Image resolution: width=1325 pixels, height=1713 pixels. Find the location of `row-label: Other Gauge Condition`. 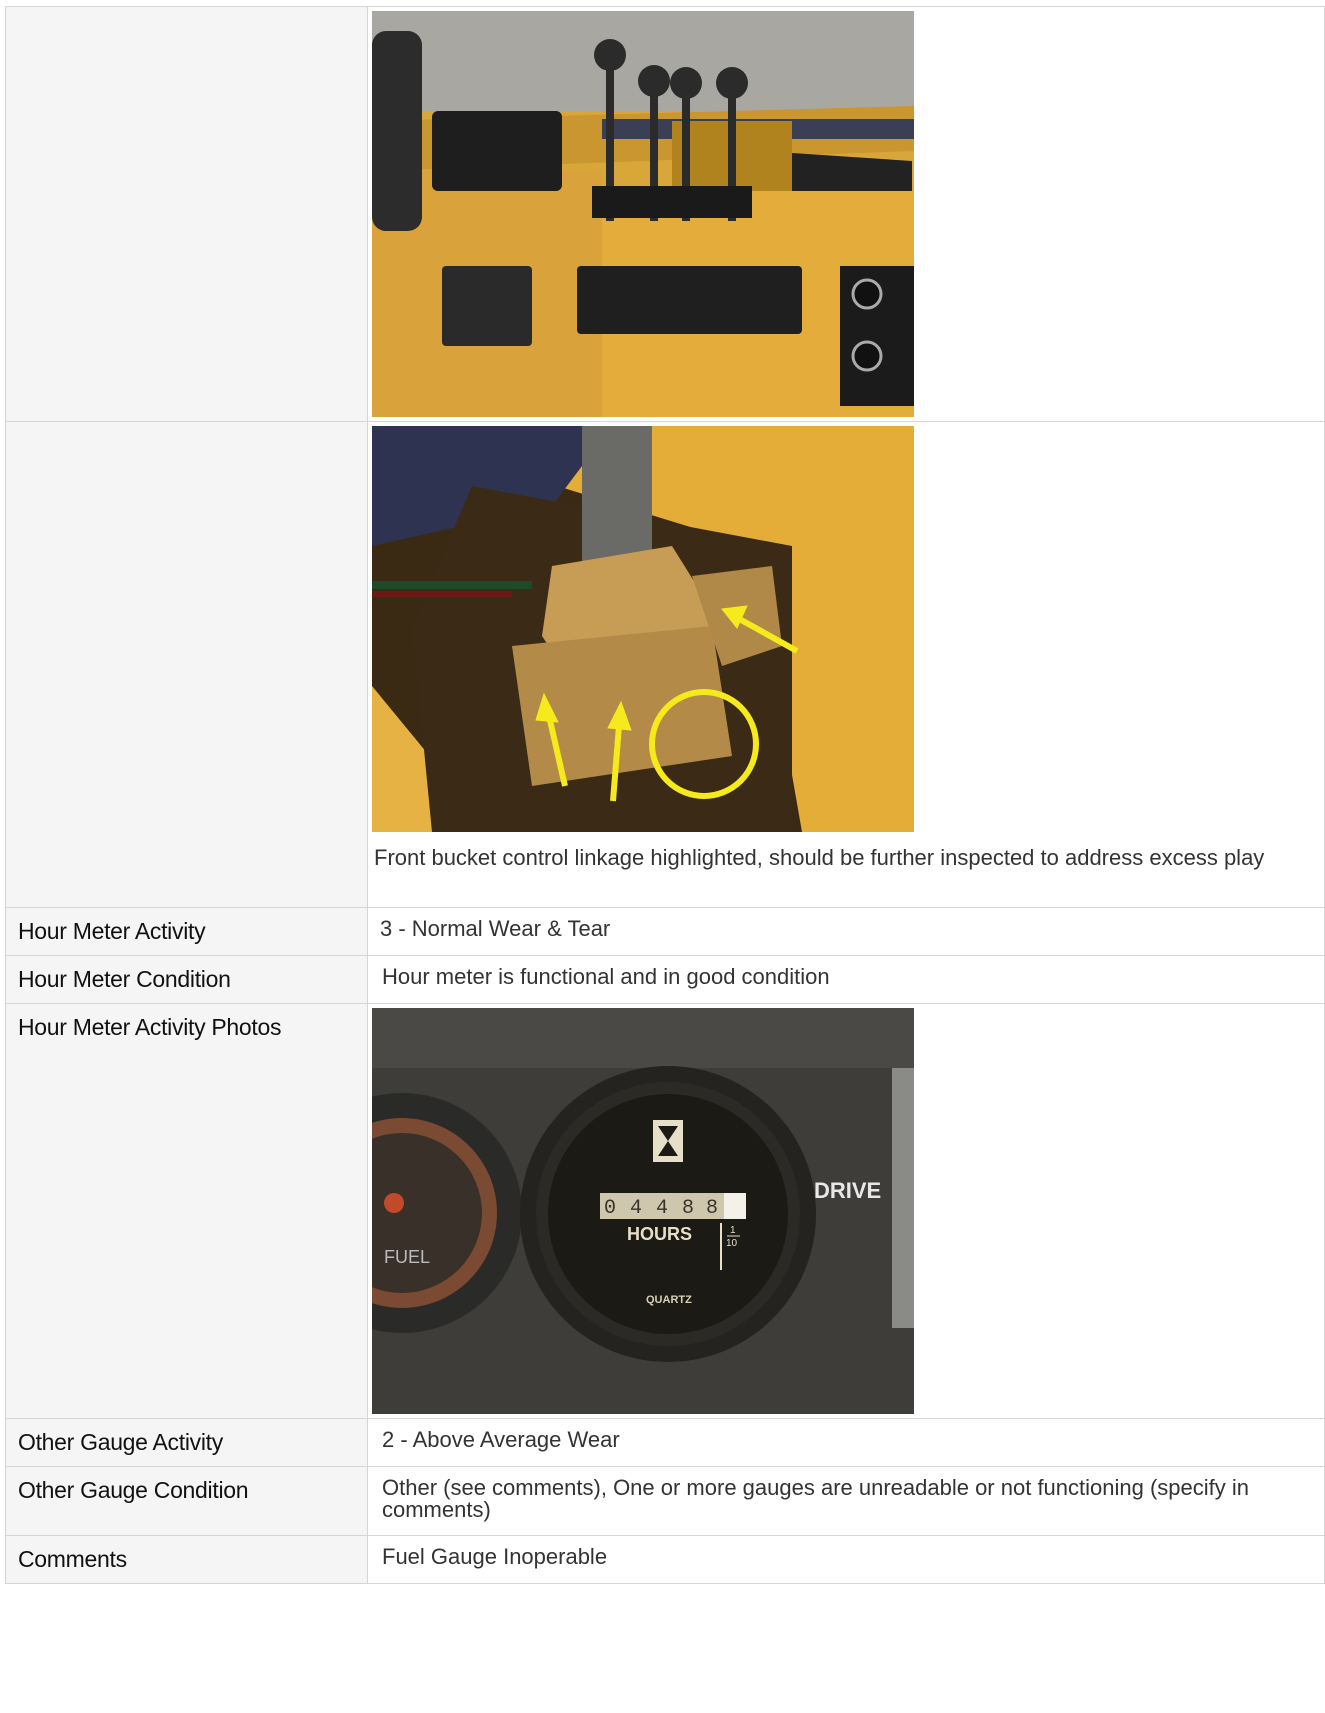

row-label: Other Gauge Condition is located at coordinates (186, 1501).